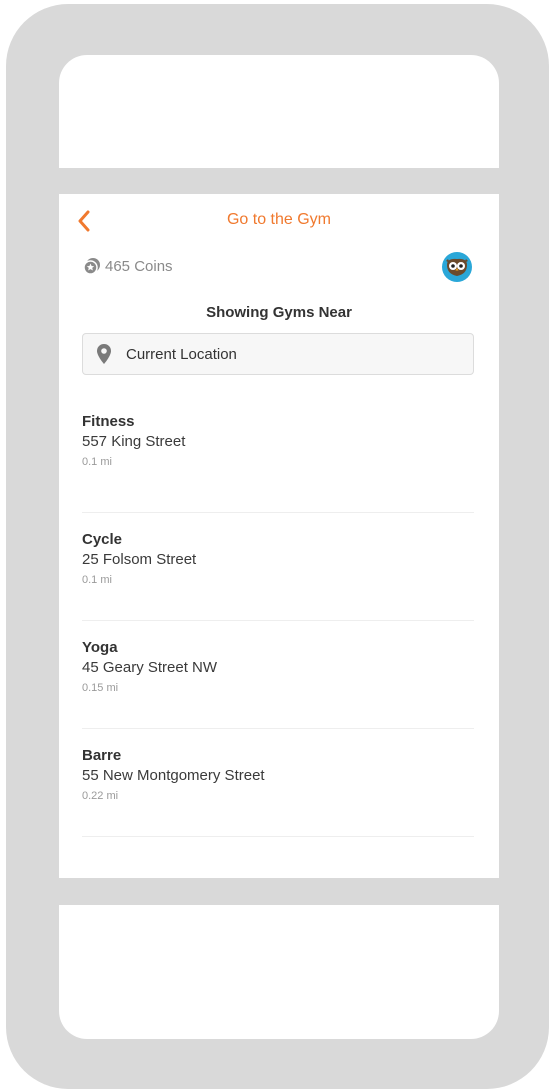 Image resolution: width=549 pixels, height=1091 pixels. Describe the element at coordinates (102, 755) in the screenshot. I see `gym-name: Barre` at that location.